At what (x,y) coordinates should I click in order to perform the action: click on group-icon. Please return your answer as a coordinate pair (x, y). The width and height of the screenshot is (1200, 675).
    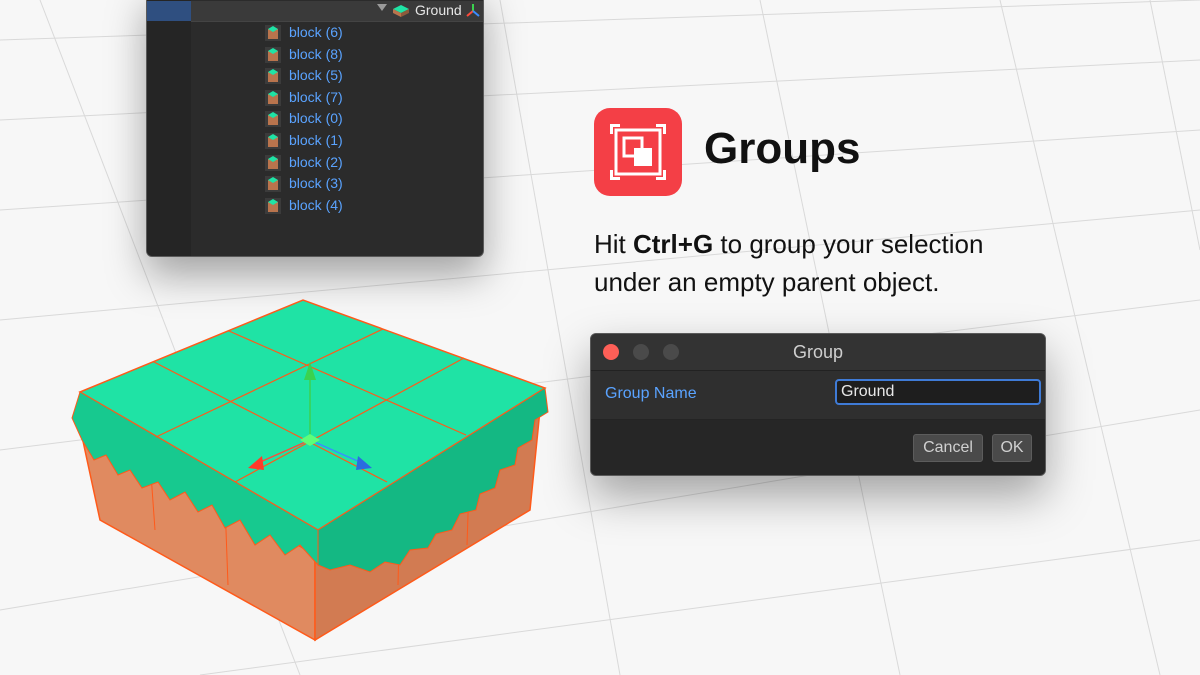
    Looking at the image, I should click on (638, 152).